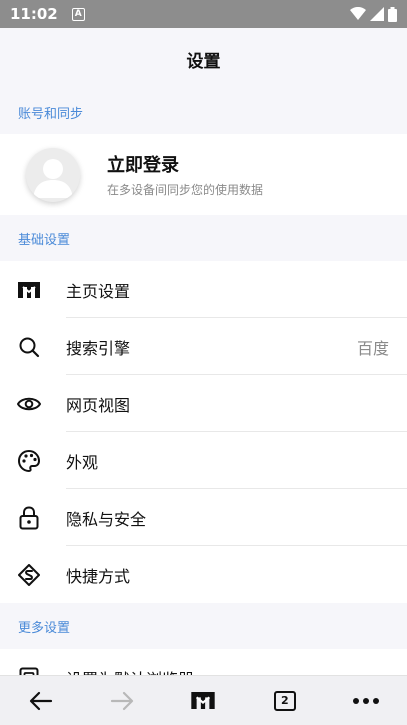  I want to click on bottom-toolbar: 2, so click(203, 700).